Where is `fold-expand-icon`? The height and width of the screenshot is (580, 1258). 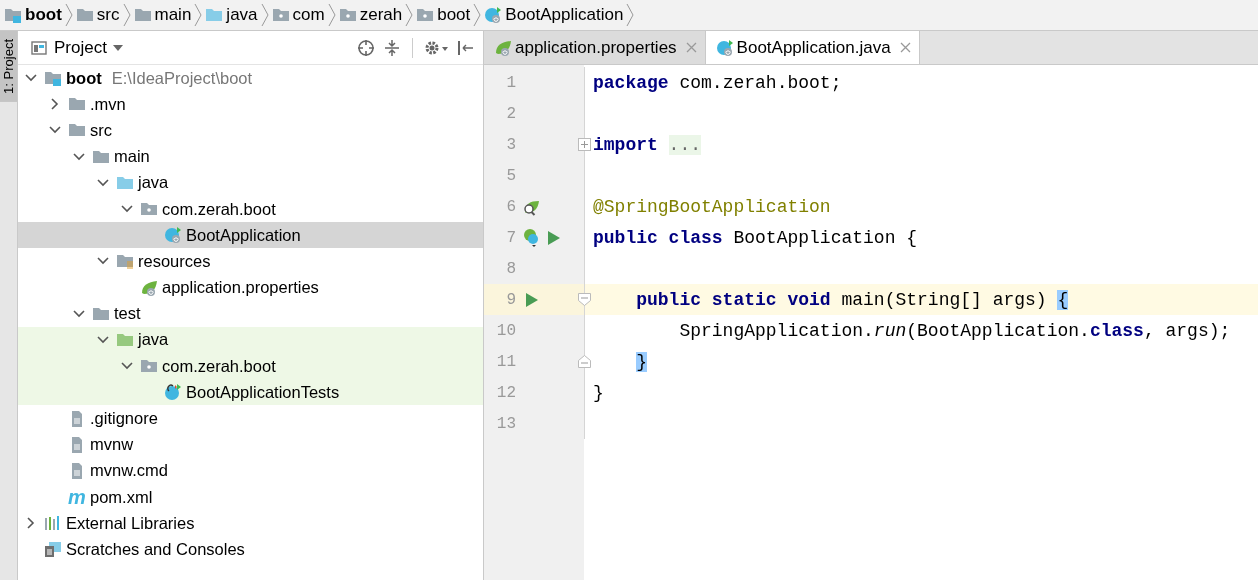 fold-expand-icon is located at coordinates (584, 144).